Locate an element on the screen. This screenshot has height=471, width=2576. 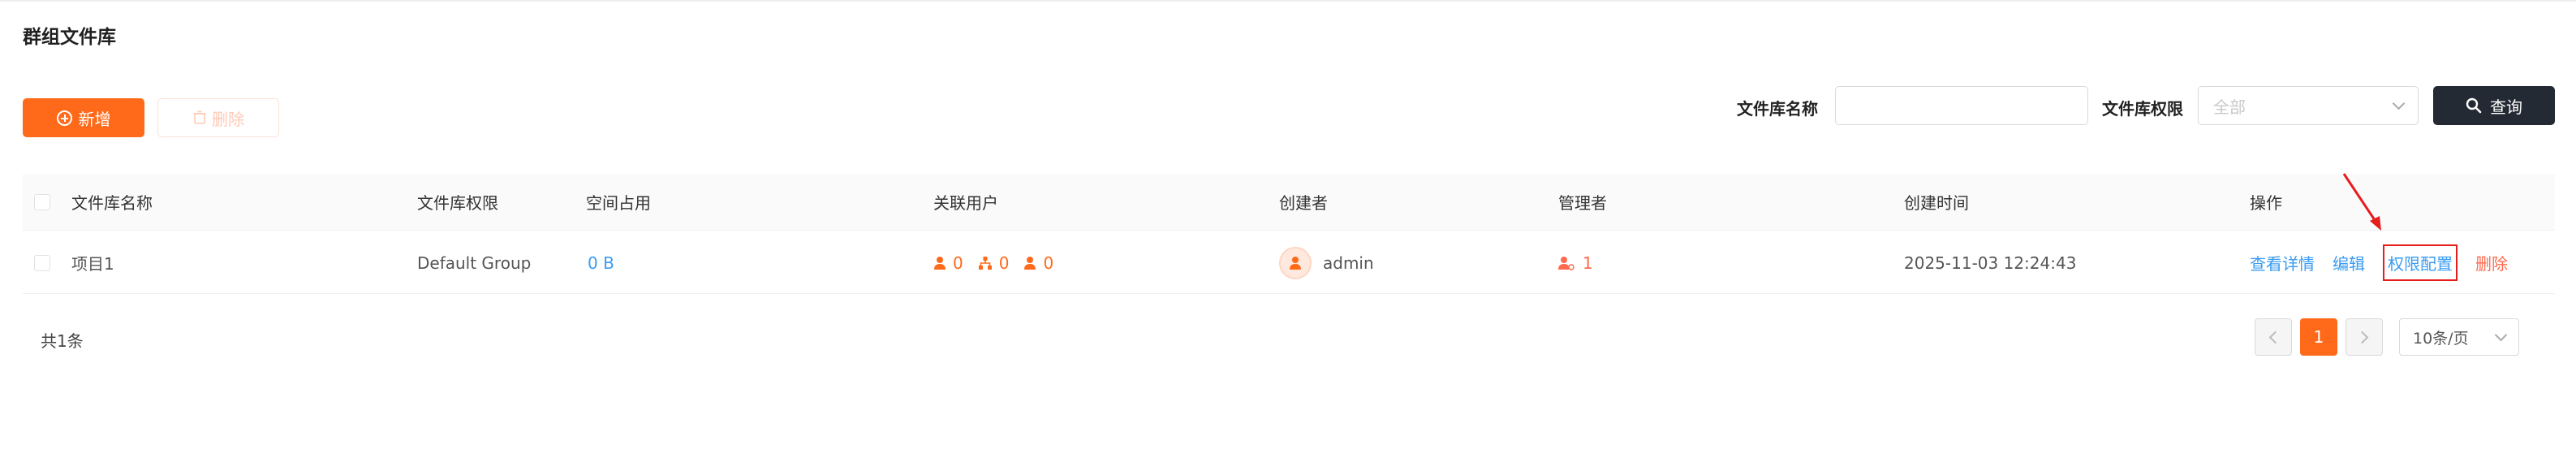
header-space: 空间占用 is located at coordinates (619, 203).